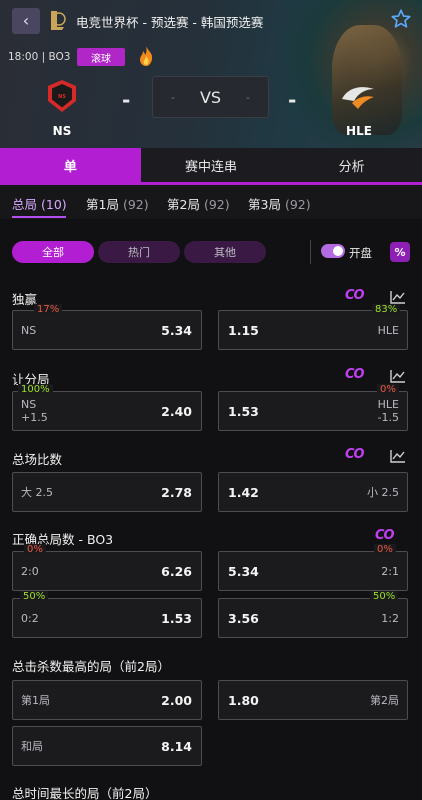 The height and width of the screenshot is (800, 422). I want to click on open-market-toggle, so click(333, 251).